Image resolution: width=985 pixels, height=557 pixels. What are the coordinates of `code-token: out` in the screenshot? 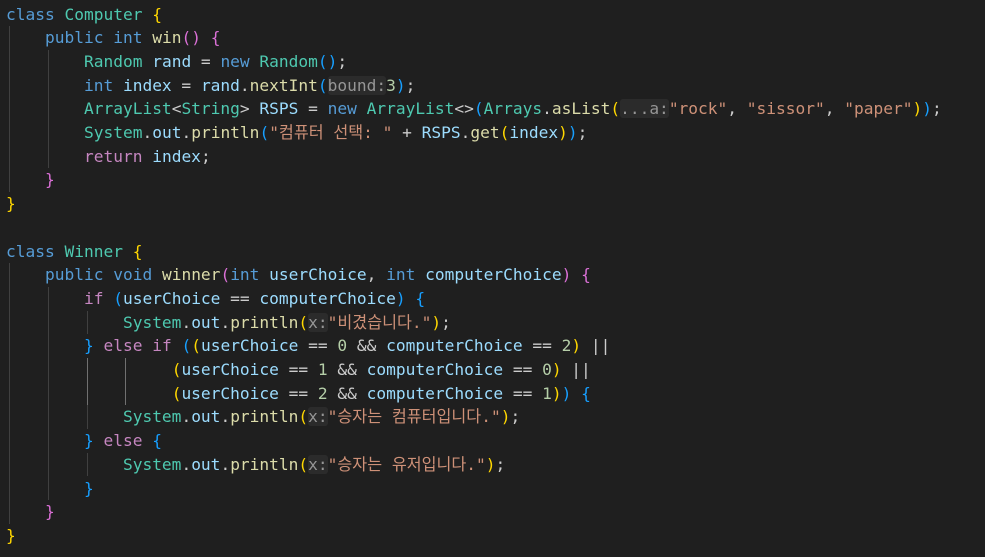 It's located at (206, 417).